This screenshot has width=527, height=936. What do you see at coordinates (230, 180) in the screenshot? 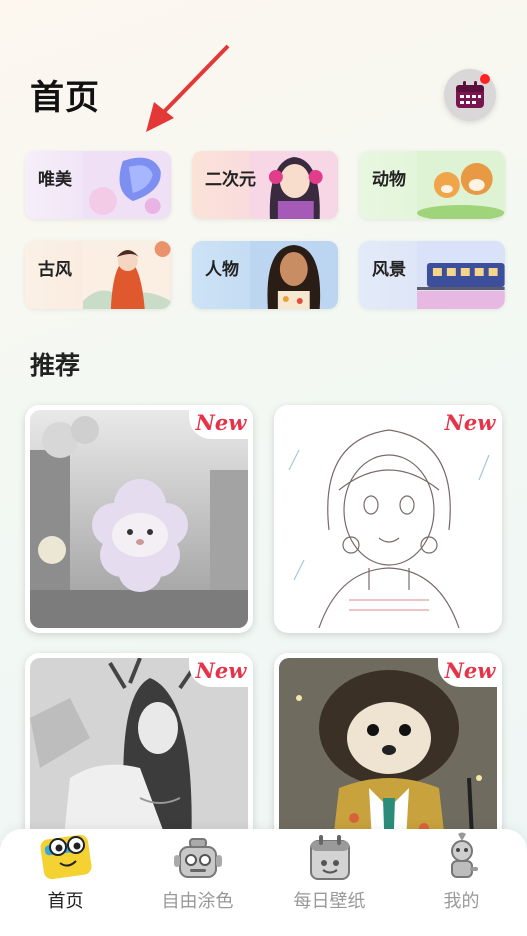
I see `category-label: 二次元` at bounding box center [230, 180].